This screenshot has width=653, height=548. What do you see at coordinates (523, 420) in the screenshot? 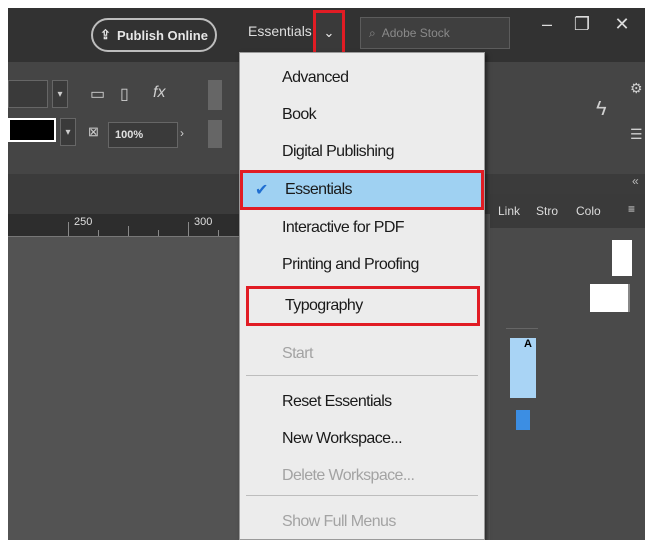
I see `selected-page-number` at bounding box center [523, 420].